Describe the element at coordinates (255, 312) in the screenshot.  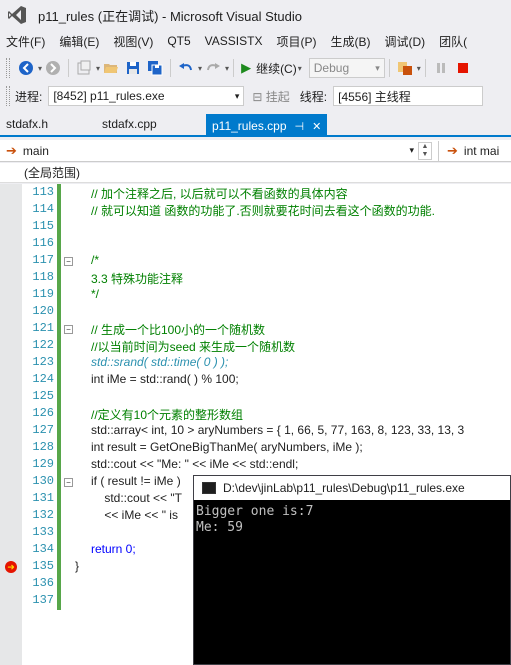
I see `code-line: 120` at that location.